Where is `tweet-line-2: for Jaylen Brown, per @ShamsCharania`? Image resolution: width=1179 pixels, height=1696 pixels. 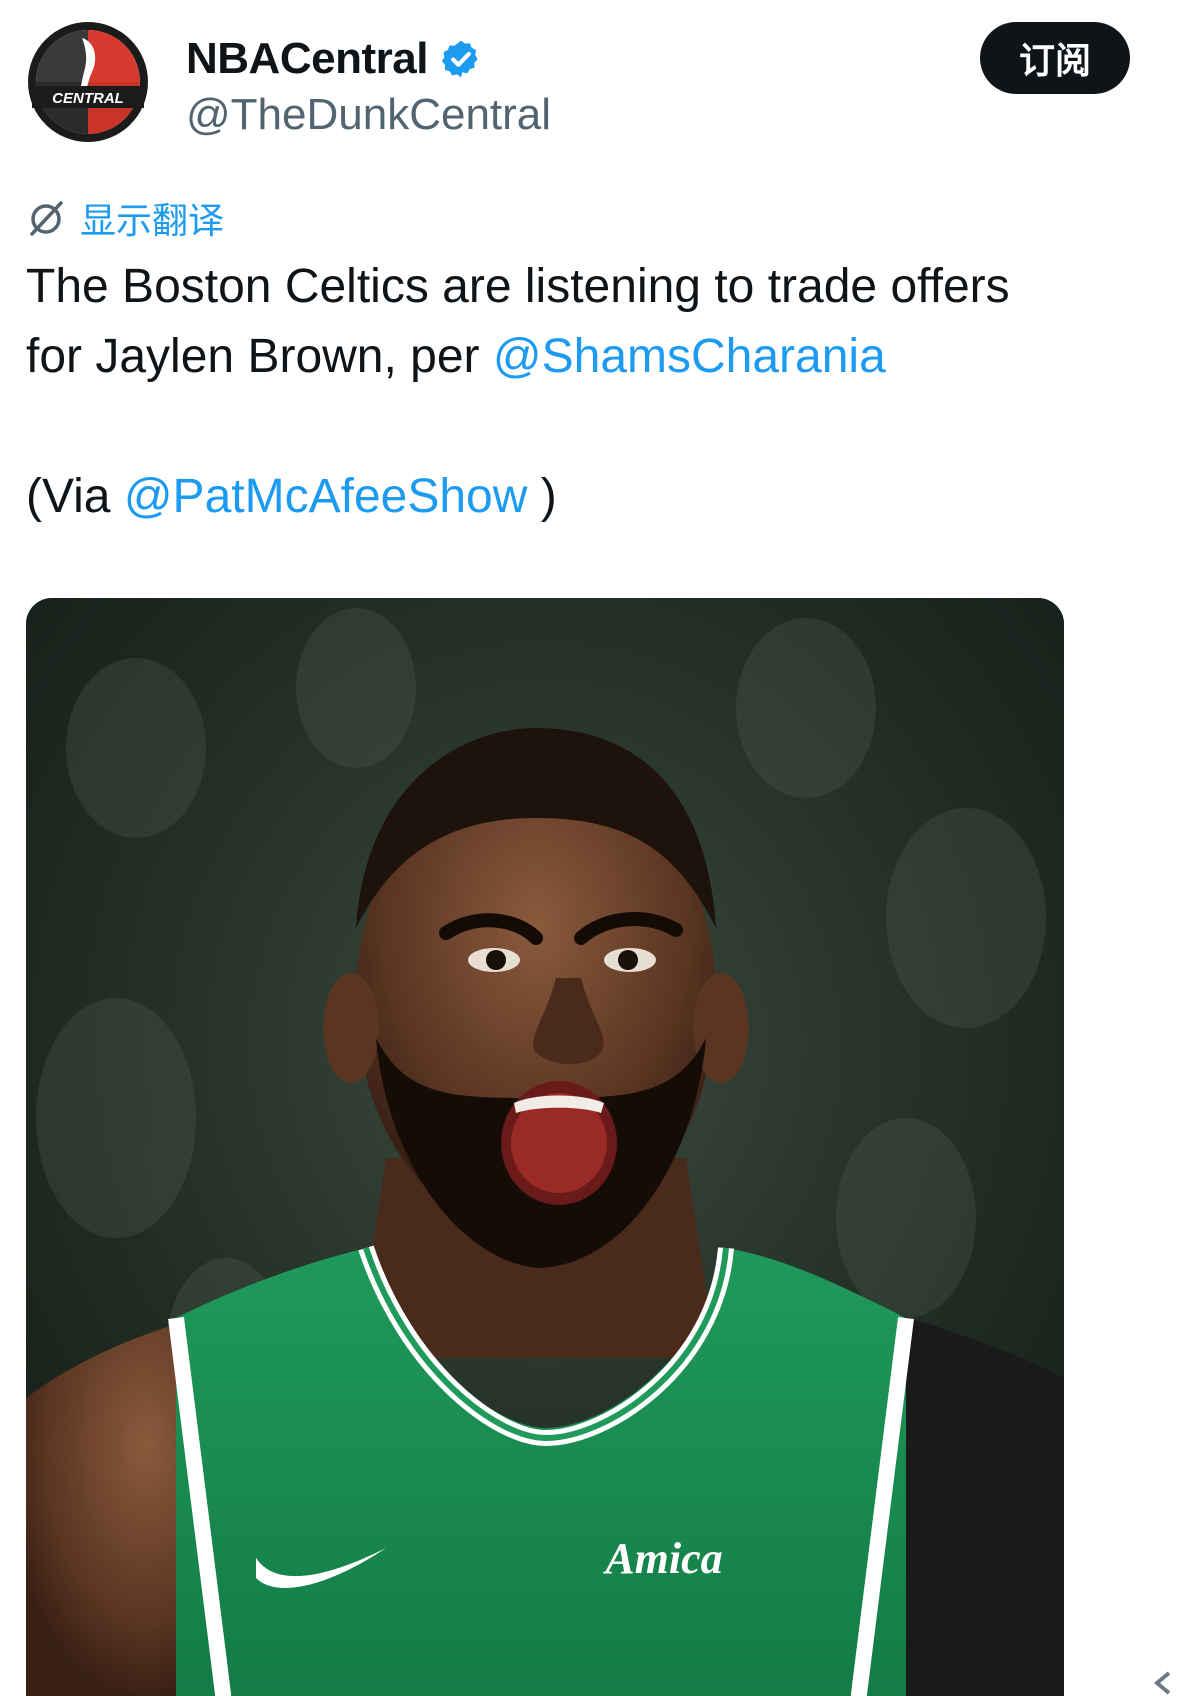
tweet-line-2: for Jaylen Brown, per @ShamsCharania is located at coordinates (591, 357).